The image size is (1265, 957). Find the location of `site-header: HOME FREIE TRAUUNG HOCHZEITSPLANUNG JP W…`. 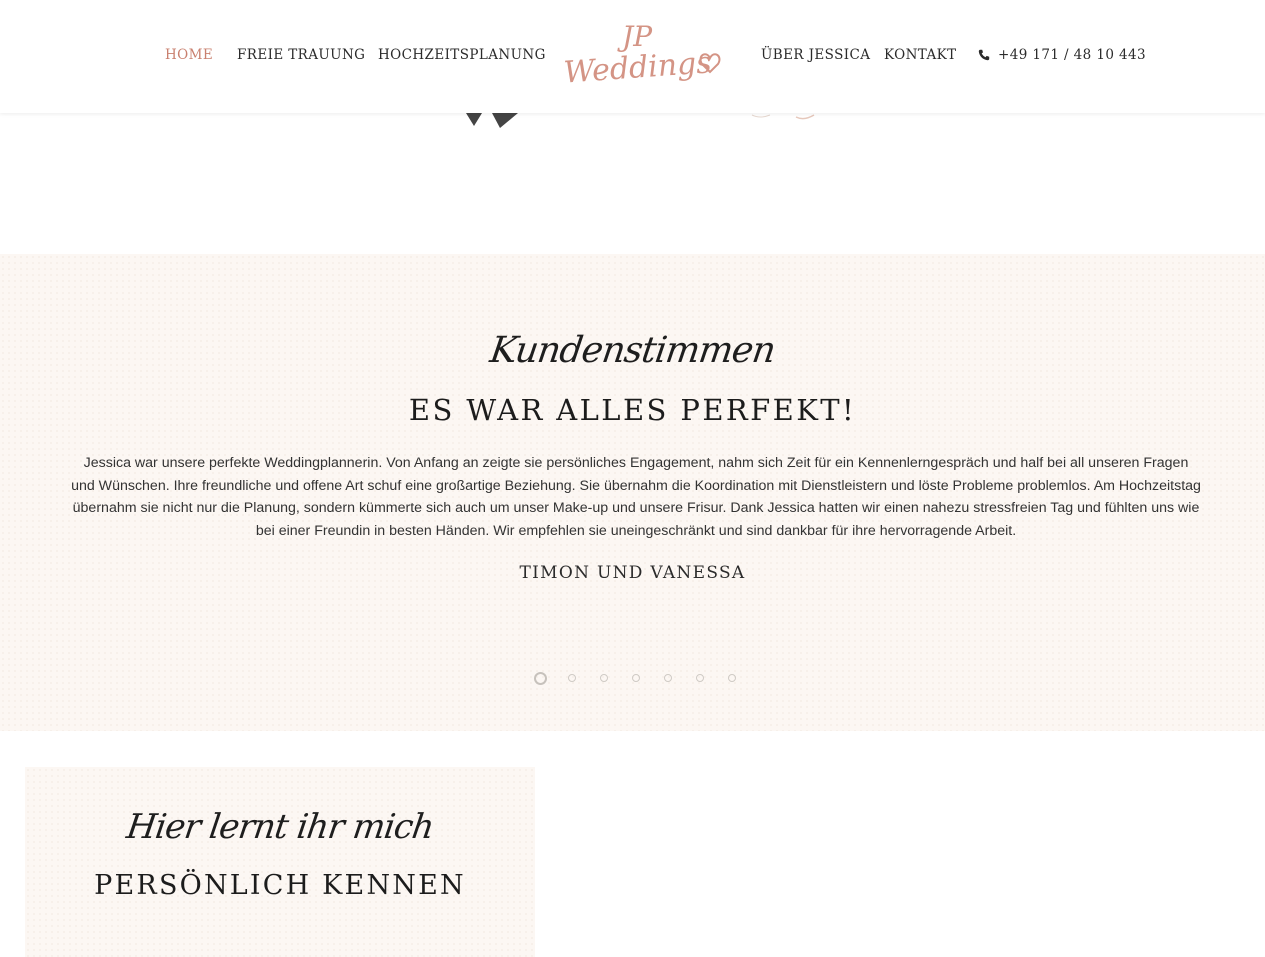

site-header: HOME FREIE TRAUUNG HOCHZEITSPLANUNG JP W… is located at coordinates (632, 56).